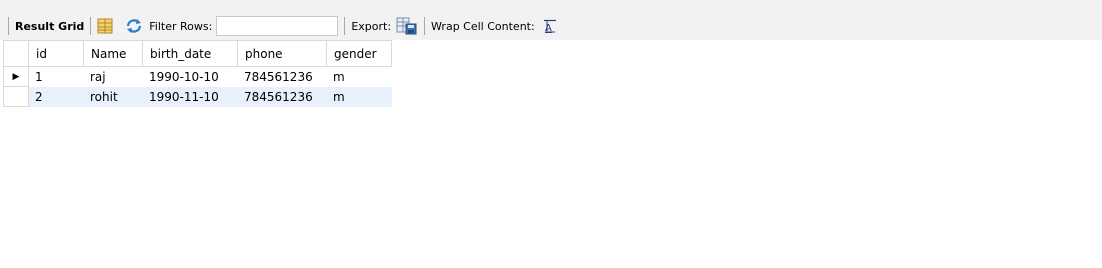 The width and height of the screenshot is (1102, 268). Describe the element at coordinates (16, 96) in the screenshot. I see `row-indicator` at that location.